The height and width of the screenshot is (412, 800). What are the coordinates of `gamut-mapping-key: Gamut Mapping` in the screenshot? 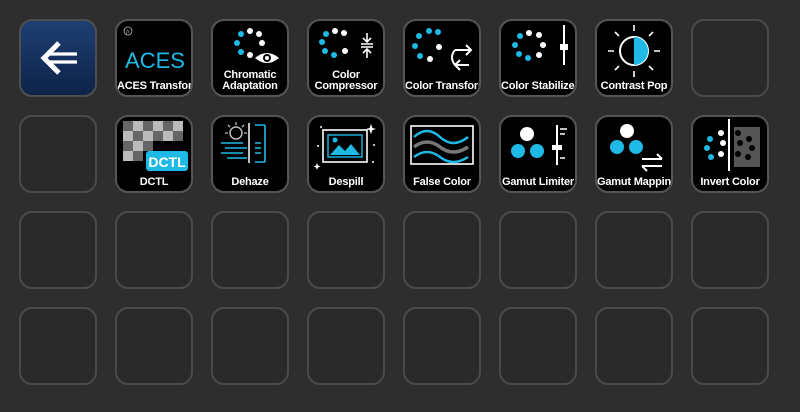 It's located at (634, 154).